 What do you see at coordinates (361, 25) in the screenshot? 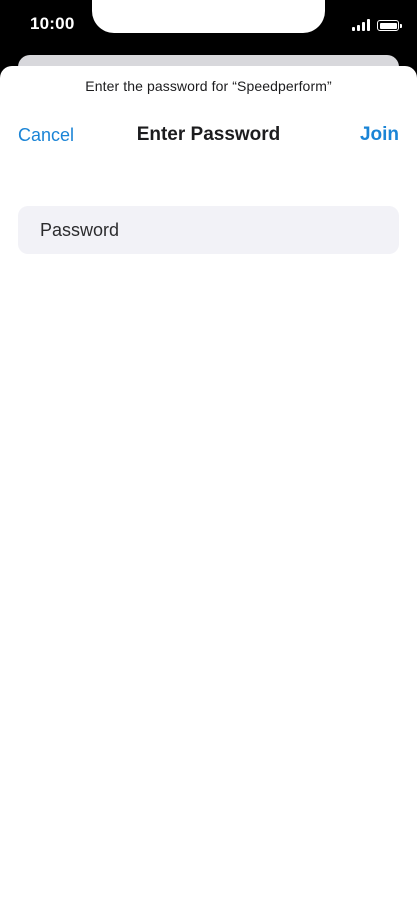
I see `cellular-signal-icon` at bounding box center [361, 25].